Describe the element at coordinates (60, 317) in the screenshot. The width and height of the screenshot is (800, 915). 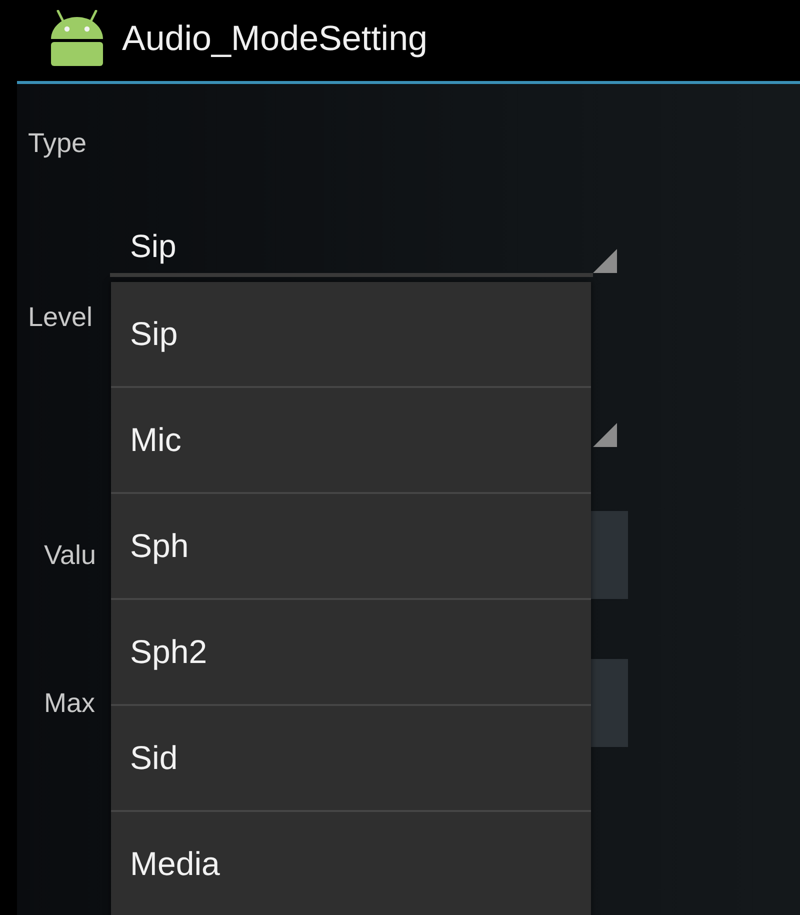
I see `field-label: Level` at that location.